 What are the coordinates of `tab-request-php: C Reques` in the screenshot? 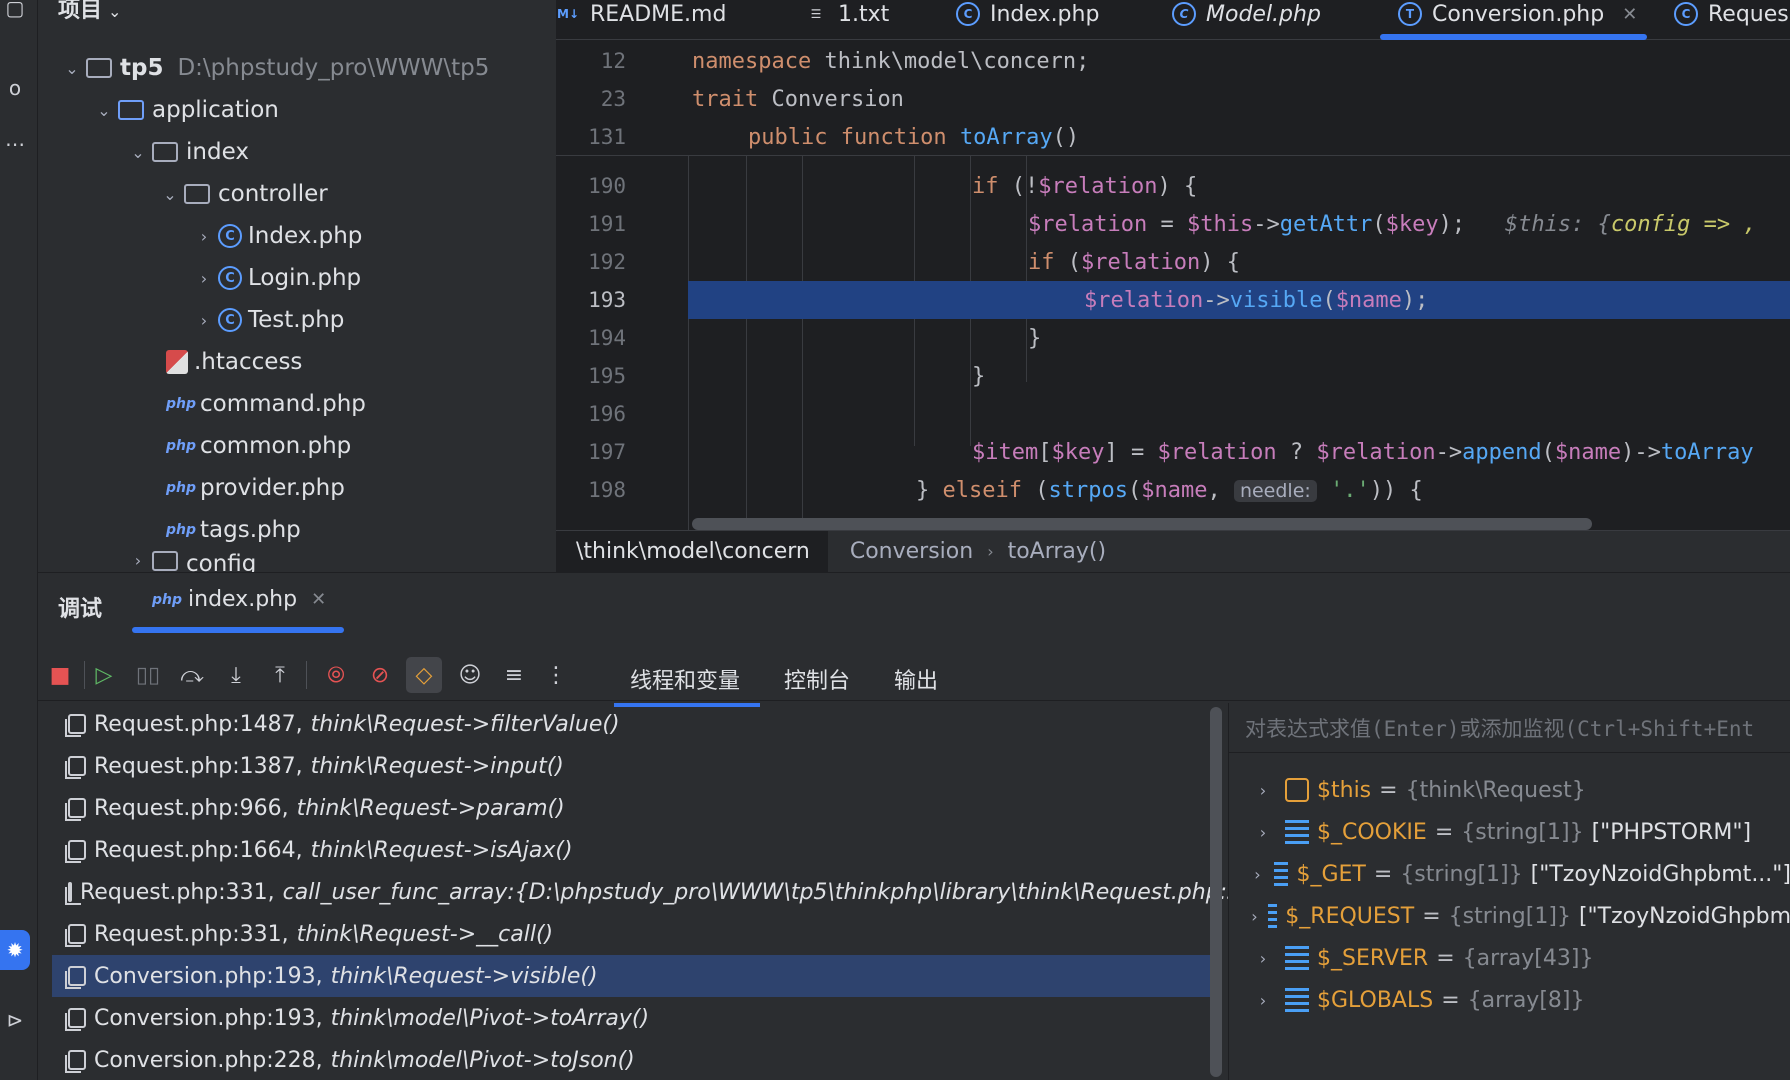 It's located at (1731, 17).